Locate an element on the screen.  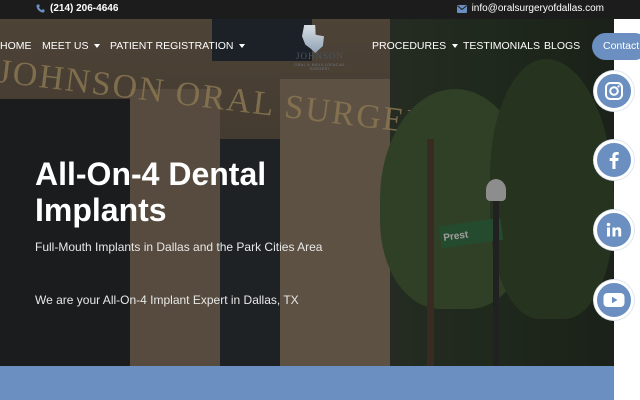
email-link: info@oralsurgeryofdallas.com is located at coordinates (530, 8).